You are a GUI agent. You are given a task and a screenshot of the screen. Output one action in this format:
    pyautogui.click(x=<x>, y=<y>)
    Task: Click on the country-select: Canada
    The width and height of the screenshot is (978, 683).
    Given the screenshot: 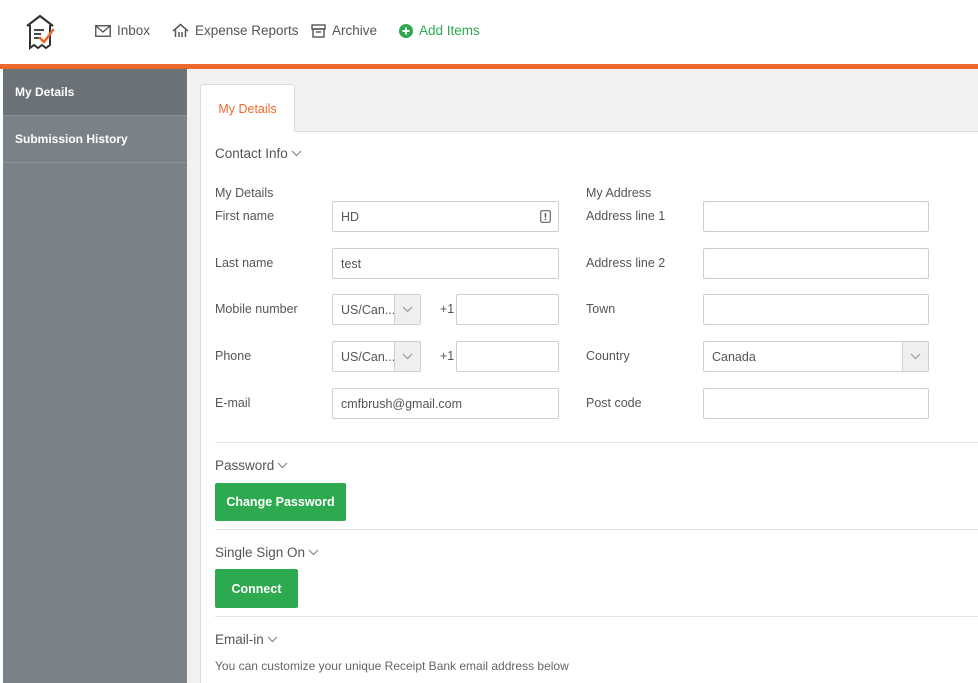 What is the action you would take?
    pyautogui.click(x=816, y=356)
    